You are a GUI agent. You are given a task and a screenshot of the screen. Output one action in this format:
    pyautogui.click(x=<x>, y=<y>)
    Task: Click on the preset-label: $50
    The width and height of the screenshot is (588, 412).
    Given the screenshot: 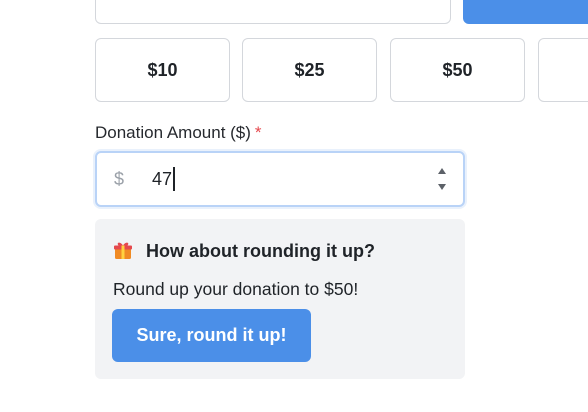 What is the action you would take?
    pyautogui.click(x=457, y=69)
    